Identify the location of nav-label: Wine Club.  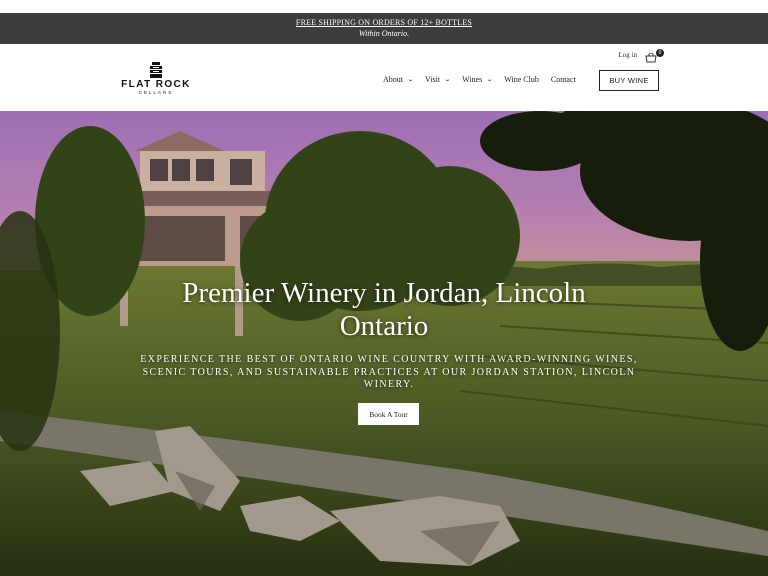
(521, 79).